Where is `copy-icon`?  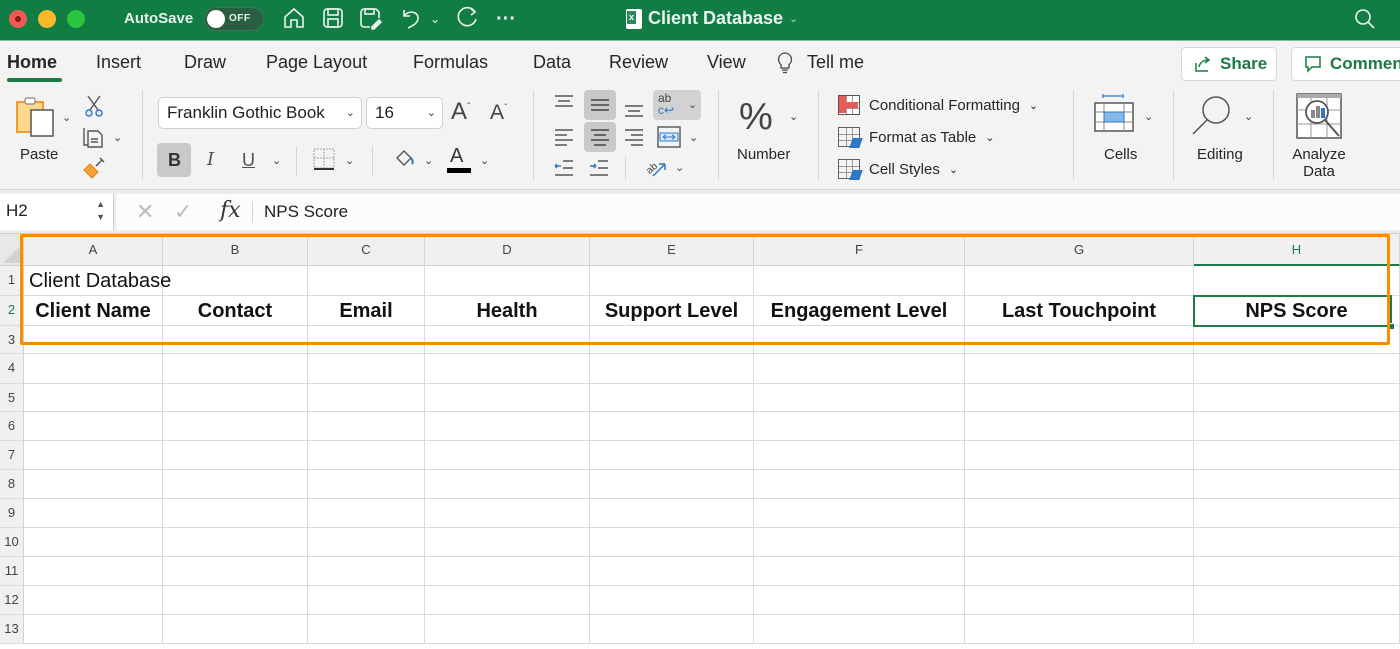 copy-icon is located at coordinates (93, 137).